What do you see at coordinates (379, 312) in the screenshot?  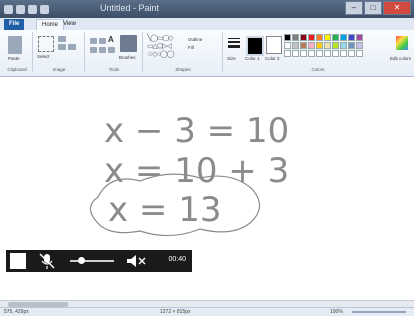 I see `zoom-slider` at bounding box center [379, 312].